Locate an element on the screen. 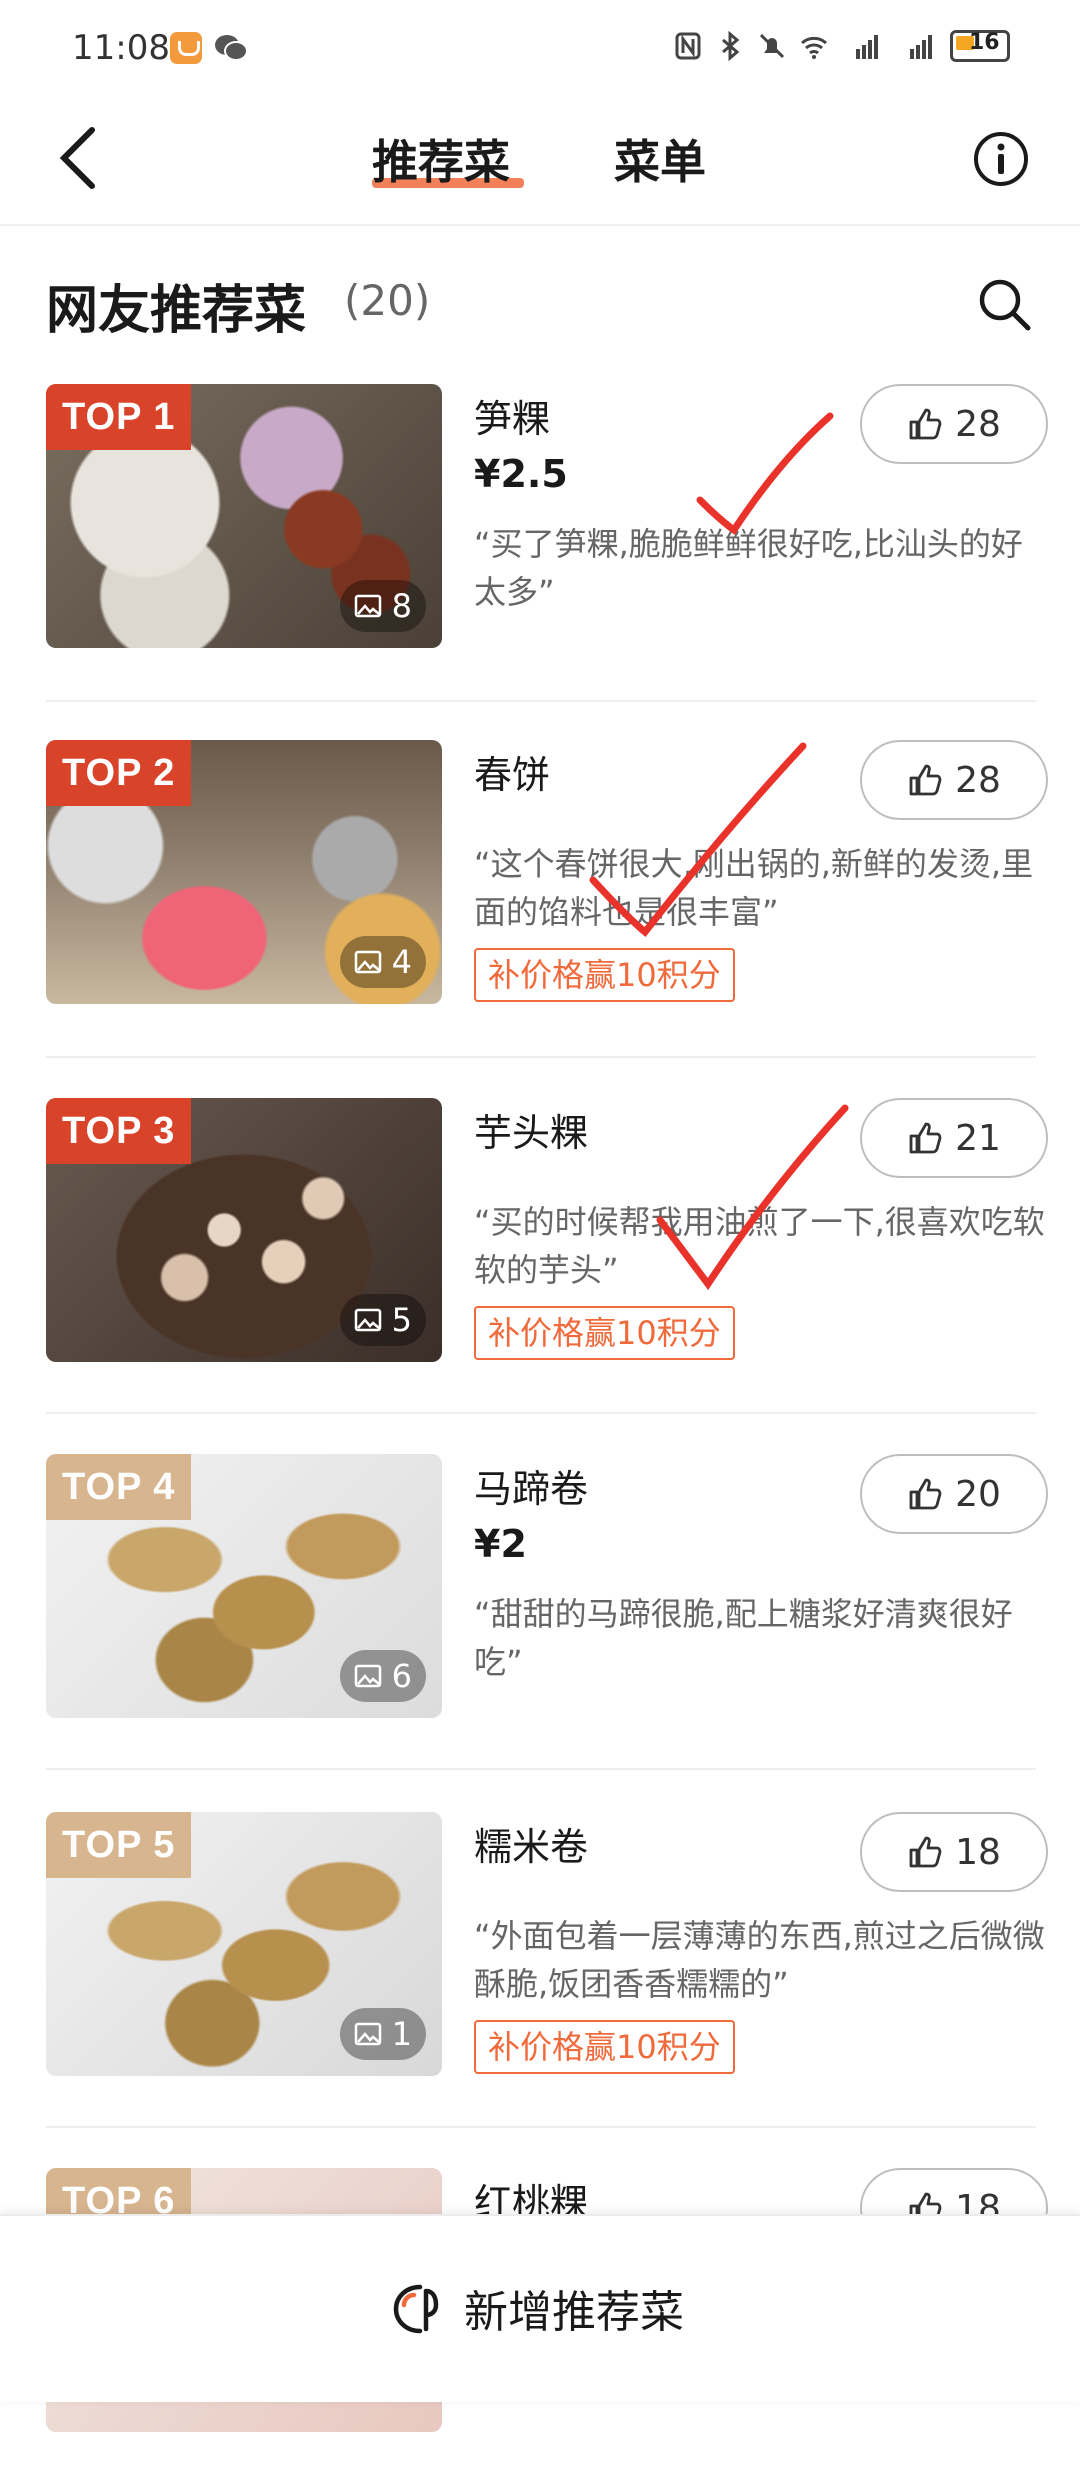  status-time: 11:08 is located at coordinates (121, 48).